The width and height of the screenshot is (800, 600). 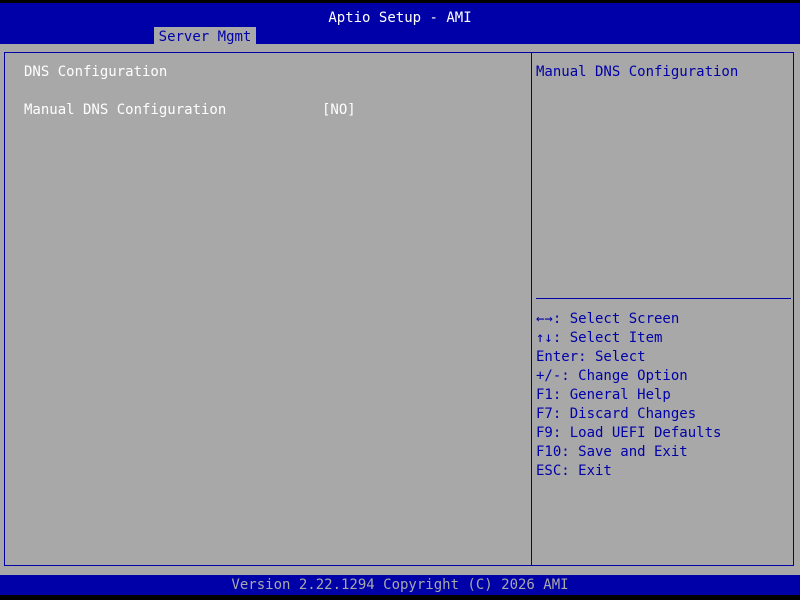 I want to click on key-help-item: ESC: Exit, so click(x=574, y=471).